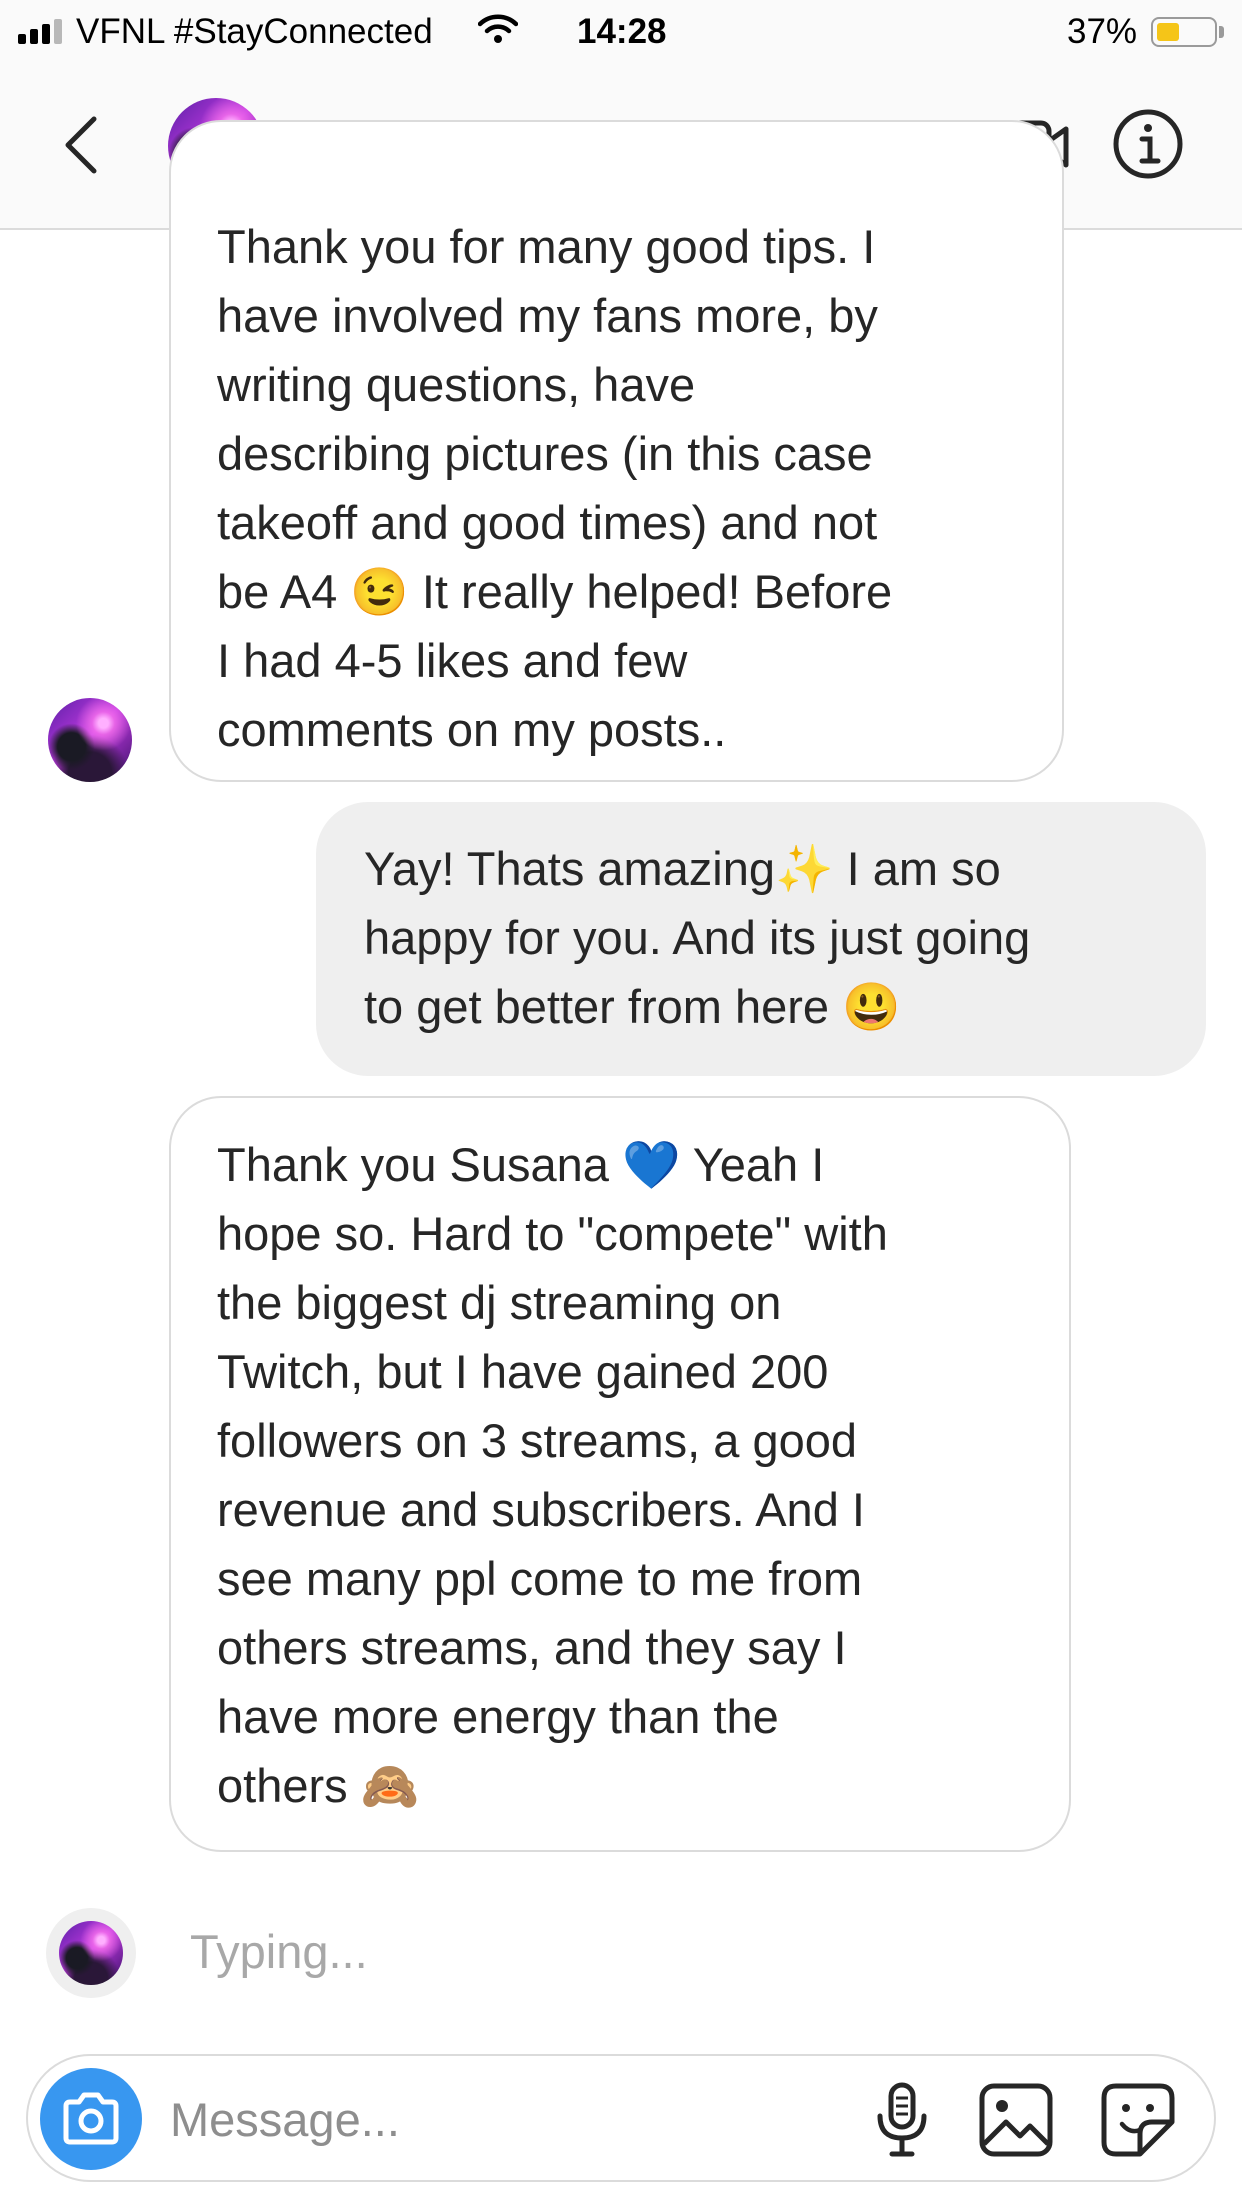 The height and width of the screenshot is (2208, 1242). I want to click on battery-nub, so click(1221, 32).